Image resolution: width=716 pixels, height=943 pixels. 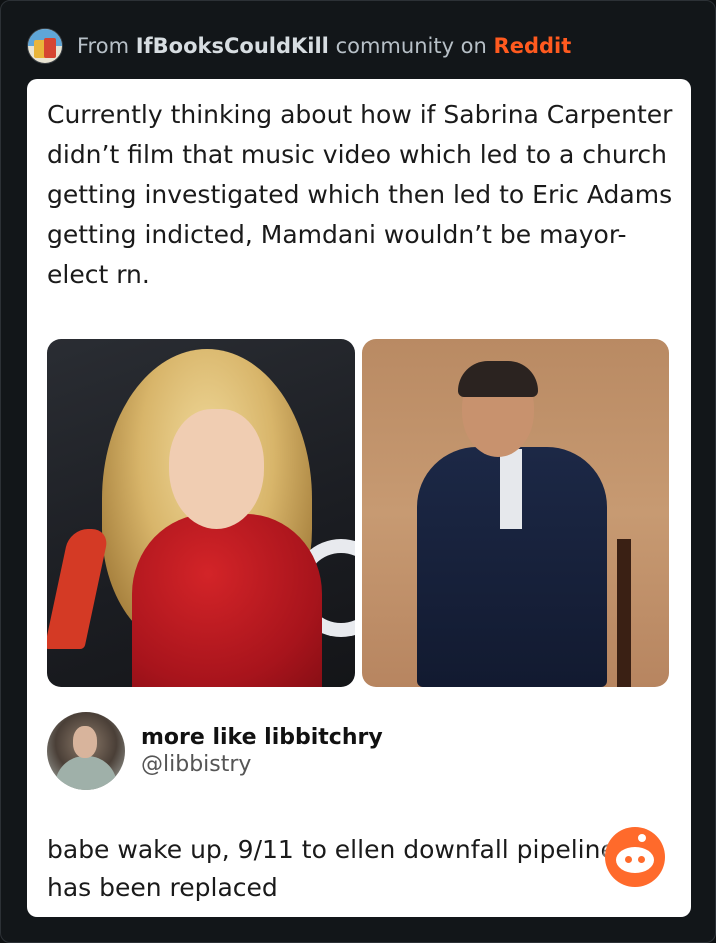 I want to click on reply-author: more like libbitchry @libbistry, so click(x=215, y=751).